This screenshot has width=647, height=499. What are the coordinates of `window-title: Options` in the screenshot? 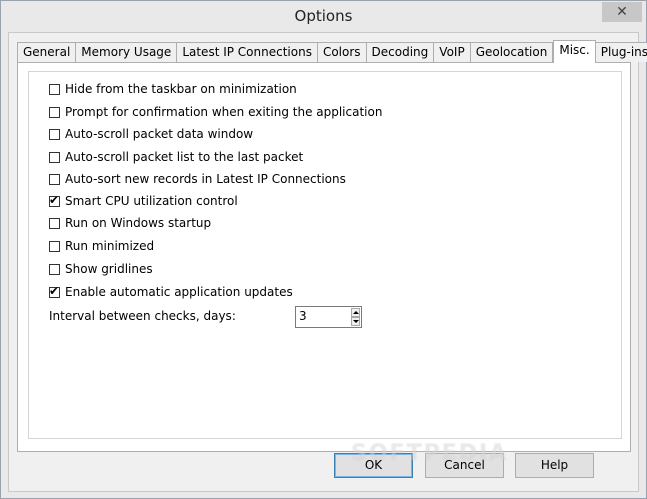 It's located at (323, 16).